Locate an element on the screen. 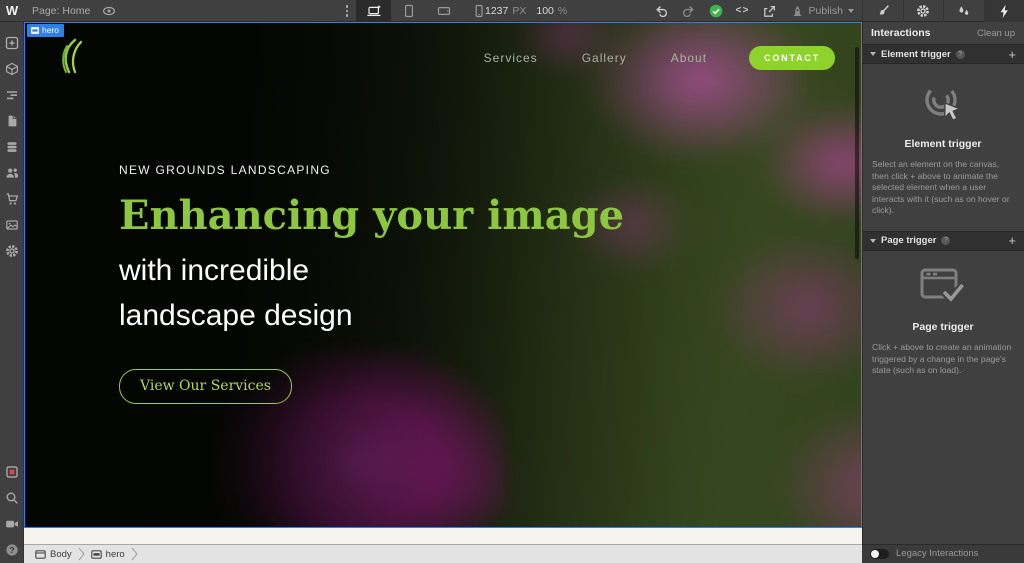 This screenshot has height=563, width=1024. canvas-width-value: 1237 is located at coordinates (497, 11).